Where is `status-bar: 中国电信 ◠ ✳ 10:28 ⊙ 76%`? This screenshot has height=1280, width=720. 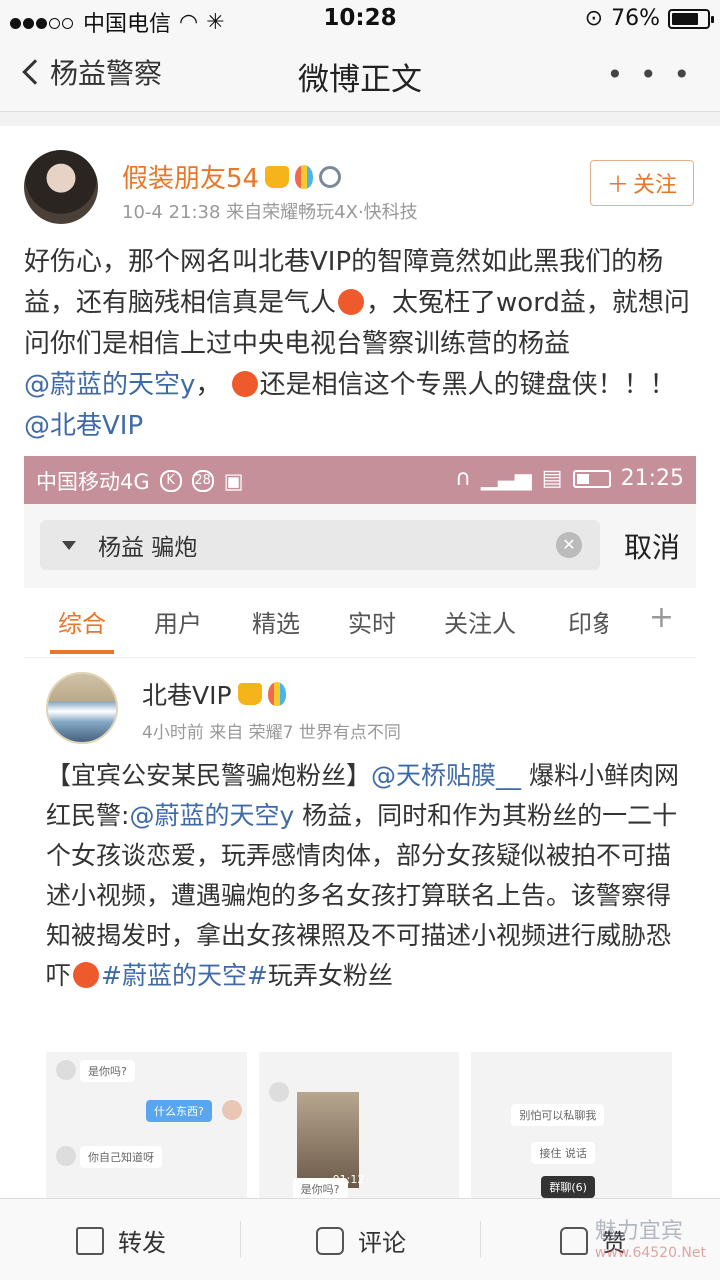 status-bar: 中国电信 ◠ ✳ 10:28 ⊙ 76% is located at coordinates (360, 19).